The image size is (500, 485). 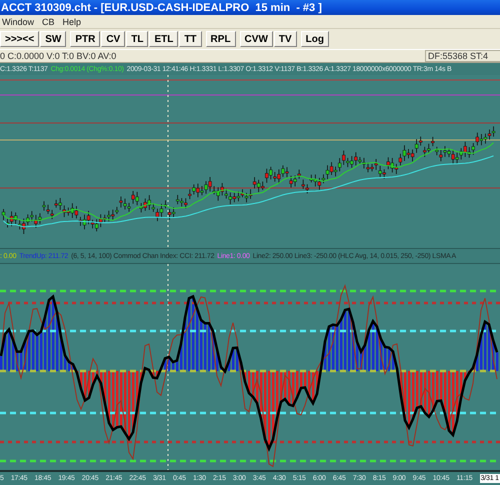 I want to click on menu-item: Help, so click(x=72, y=21).